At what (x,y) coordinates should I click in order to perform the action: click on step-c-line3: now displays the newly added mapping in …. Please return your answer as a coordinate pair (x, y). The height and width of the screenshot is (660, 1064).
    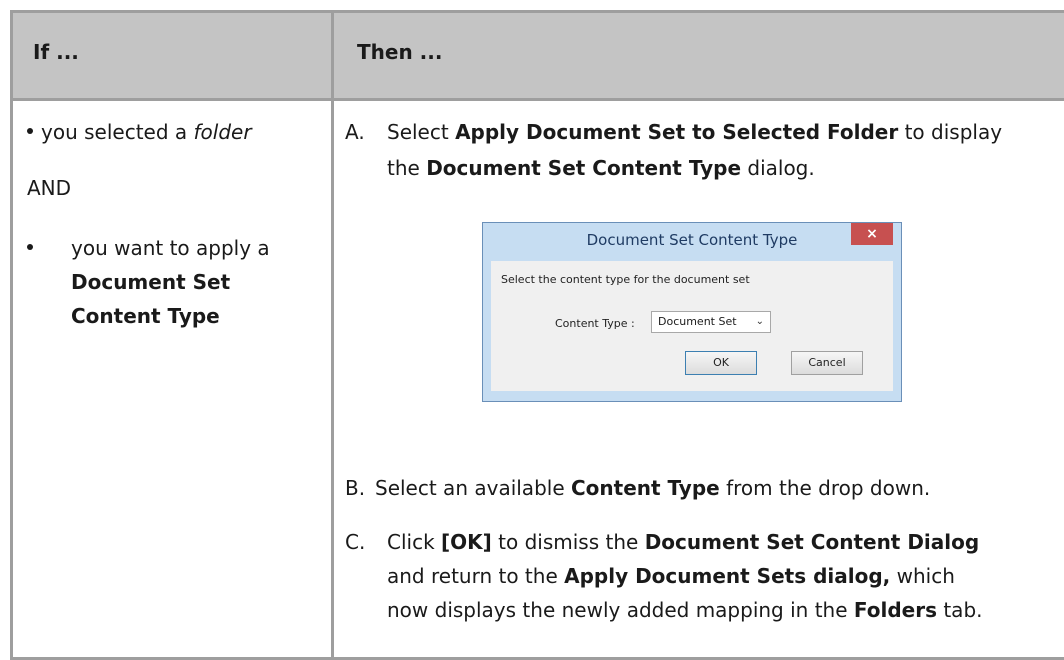
    Looking at the image, I should click on (685, 610).